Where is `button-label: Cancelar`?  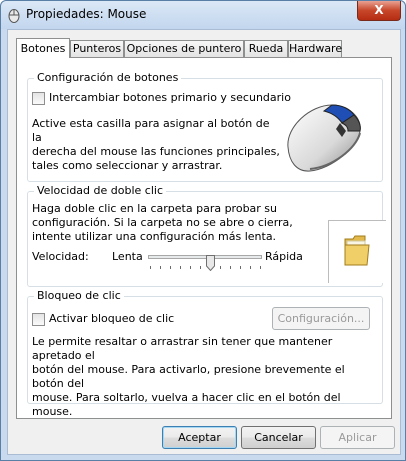 button-label: Cancelar is located at coordinates (278, 437).